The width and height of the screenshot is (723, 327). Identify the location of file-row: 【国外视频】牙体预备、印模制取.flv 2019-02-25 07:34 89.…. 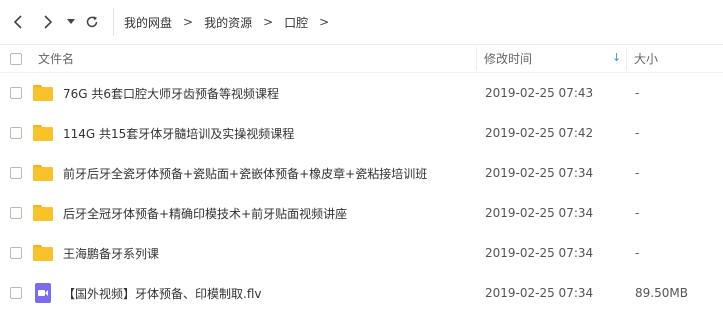
(361, 293).